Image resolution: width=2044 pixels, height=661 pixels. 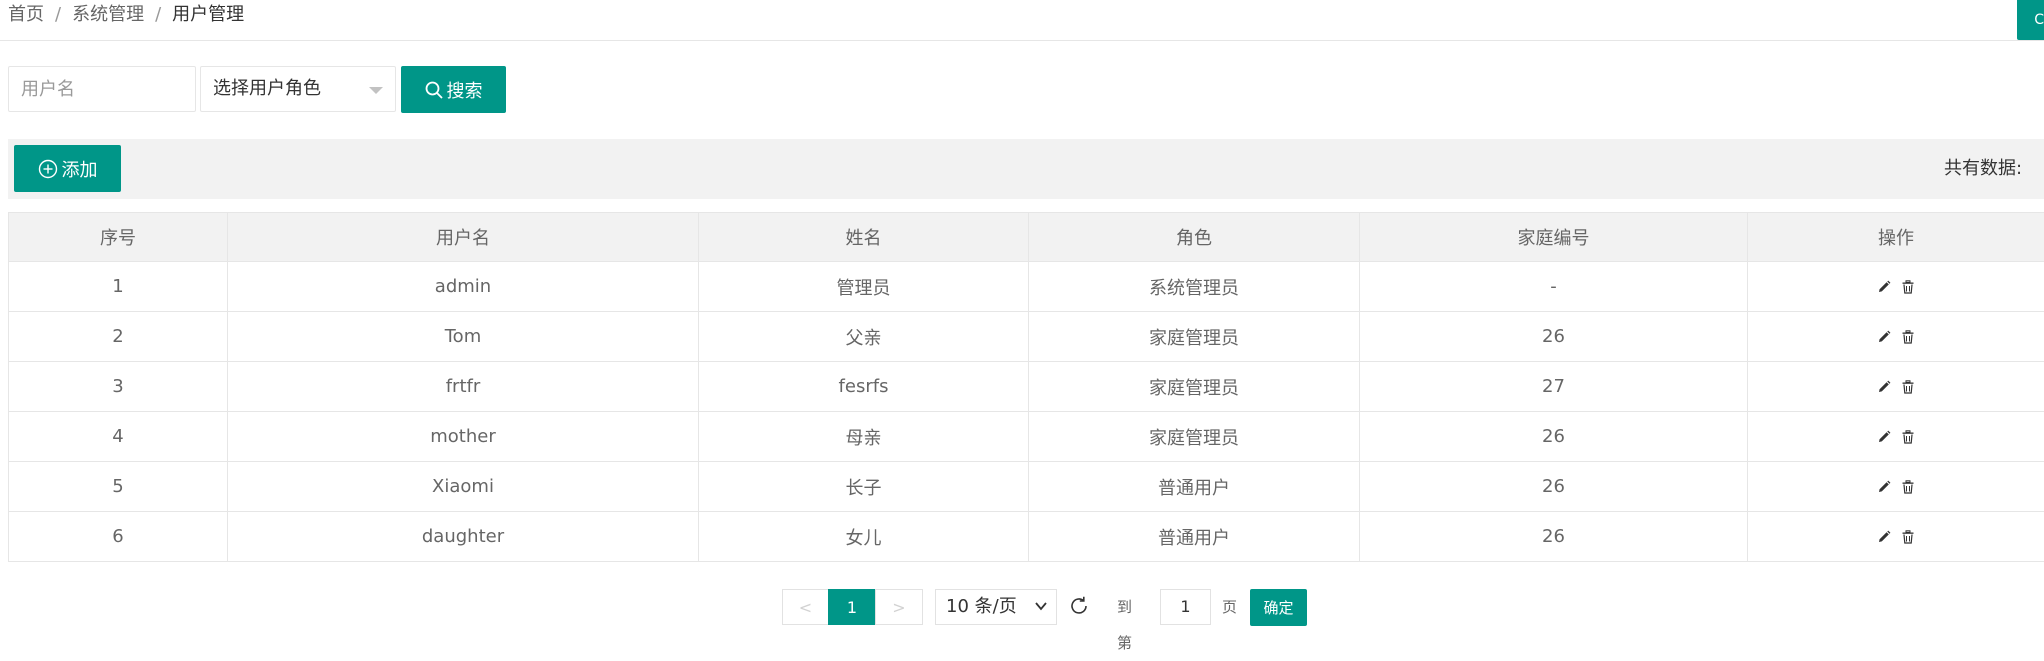 What do you see at coordinates (463, 437) in the screenshot?
I see `cell-username: mother` at bounding box center [463, 437].